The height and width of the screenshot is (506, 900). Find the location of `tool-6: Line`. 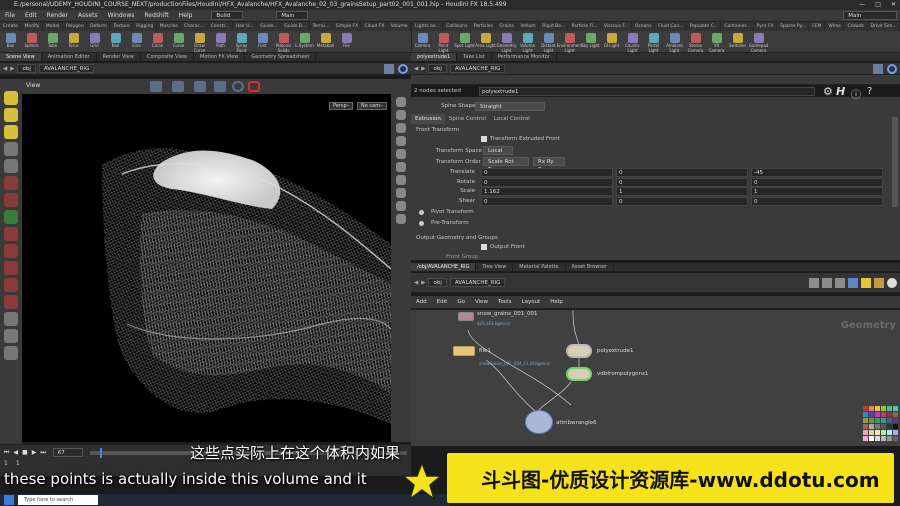

tool-6: Line is located at coordinates (136, 43).